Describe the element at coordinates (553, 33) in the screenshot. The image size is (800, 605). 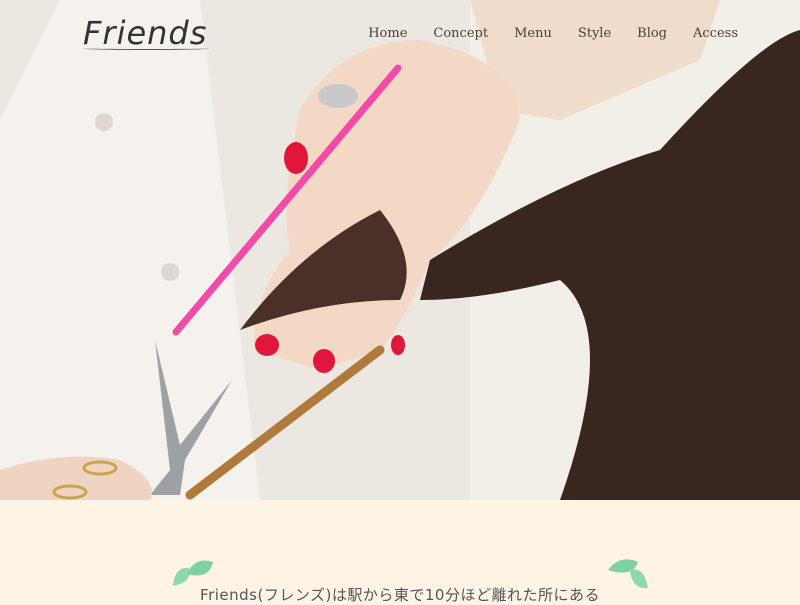
I see `main-nav: Home Concept Menu Style Blog Access` at that location.